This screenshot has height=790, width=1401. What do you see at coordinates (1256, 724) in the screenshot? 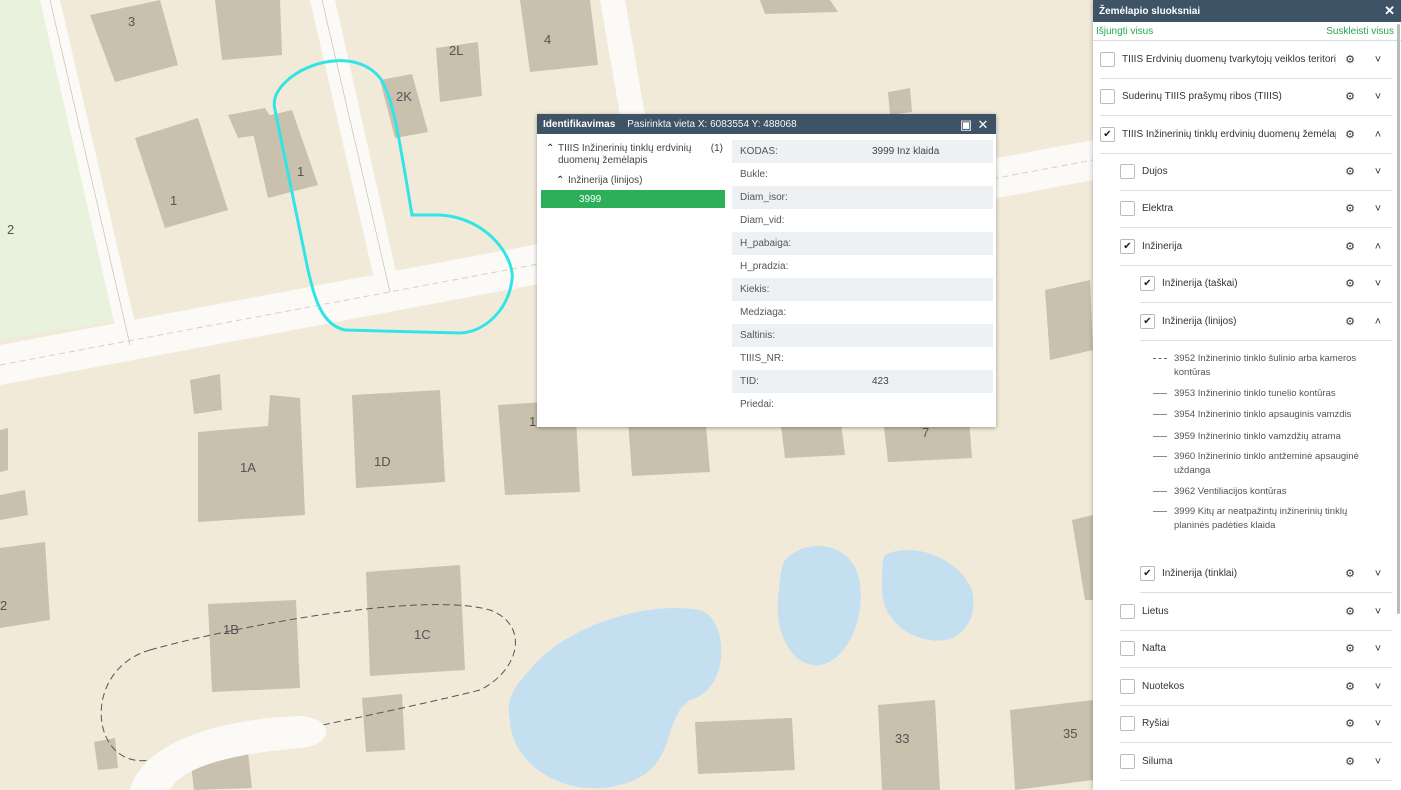
I see `layer-row: Ryšiai ⚙ ˅` at bounding box center [1256, 724].